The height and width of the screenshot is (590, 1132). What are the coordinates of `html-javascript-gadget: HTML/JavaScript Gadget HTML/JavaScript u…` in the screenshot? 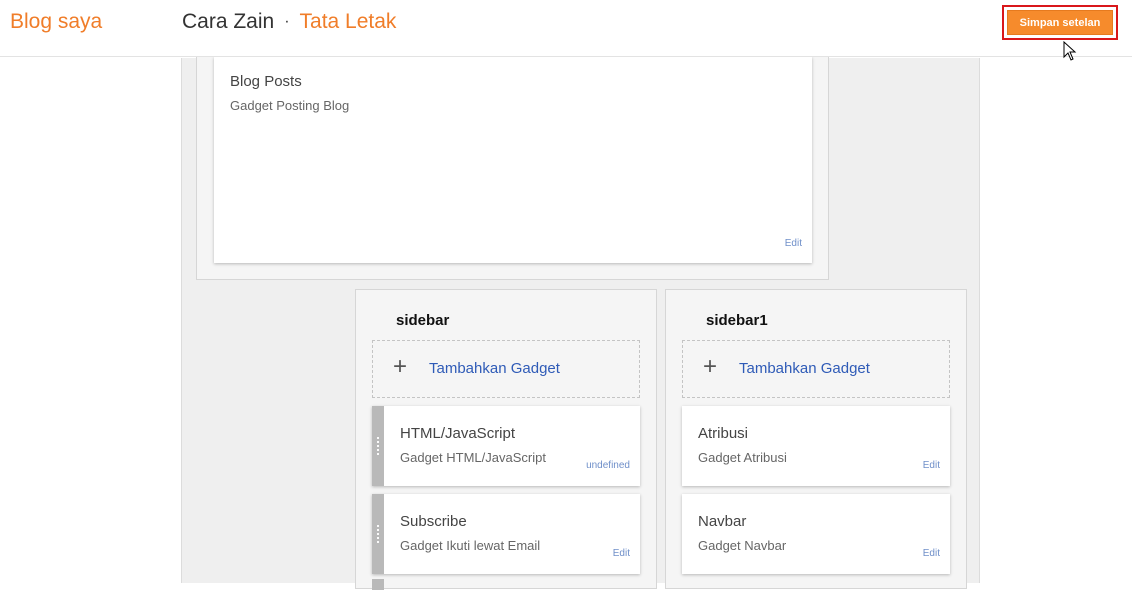 It's located at (506, 446).